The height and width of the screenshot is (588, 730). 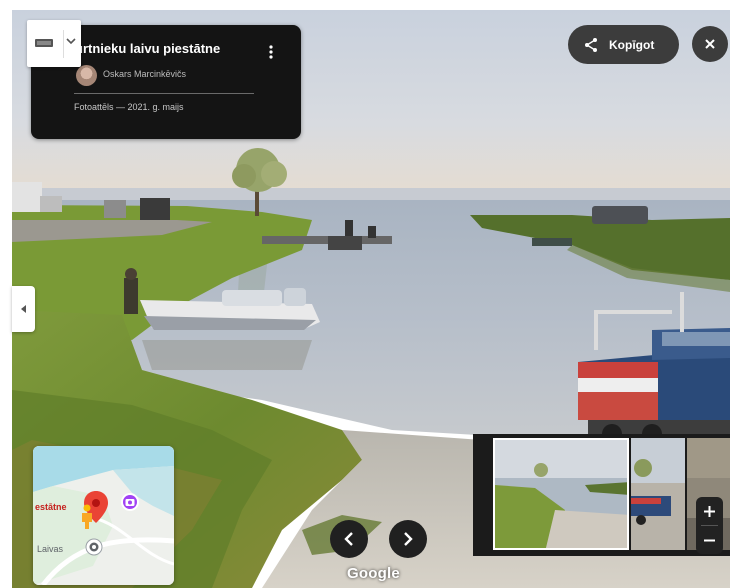 I want to click on place-title: urtnieku laivu piestātne, so click(x=147, y=48).